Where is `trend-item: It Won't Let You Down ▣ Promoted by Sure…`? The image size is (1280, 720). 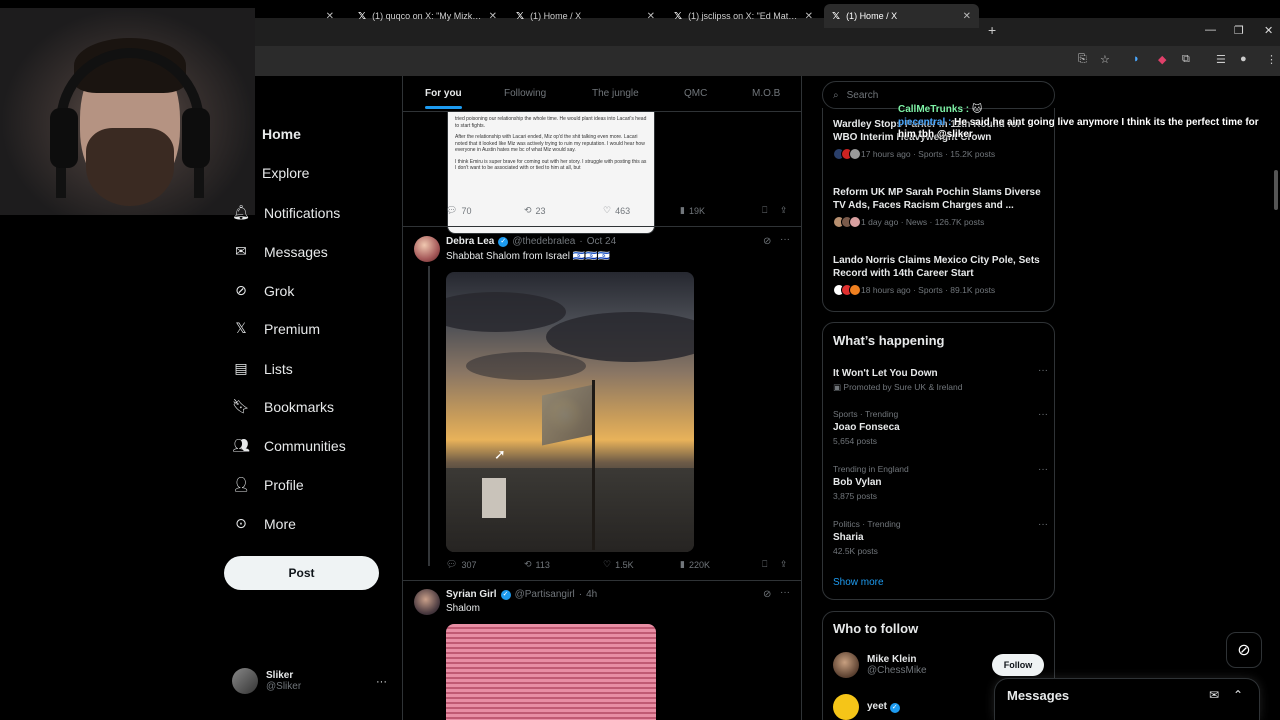 trend-item: It Won't Let You Down ▣ Promoted by Sure… is located at coordinates (940, 379).